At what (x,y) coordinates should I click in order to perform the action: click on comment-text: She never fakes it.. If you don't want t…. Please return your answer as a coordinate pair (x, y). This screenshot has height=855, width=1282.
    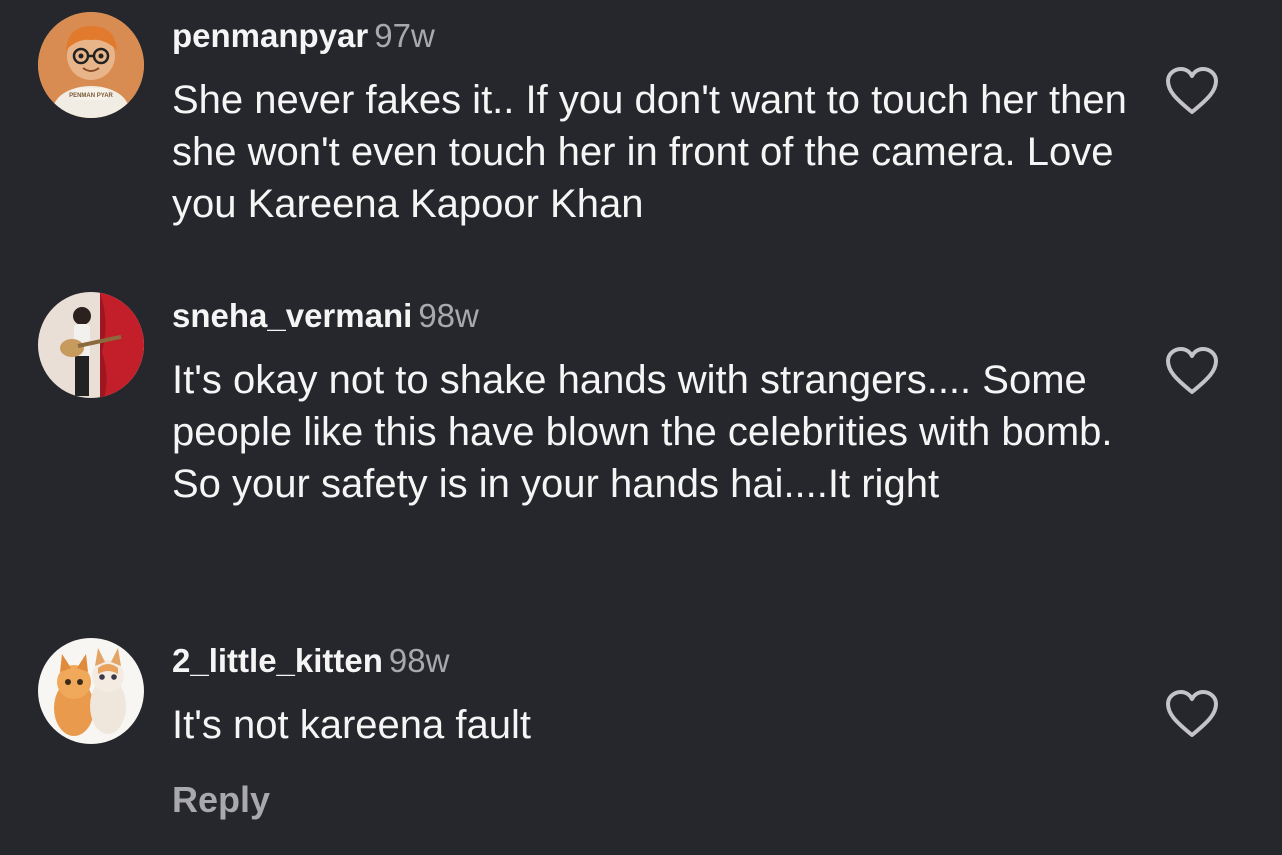
    Looking at the image, I should click on (649, 152).